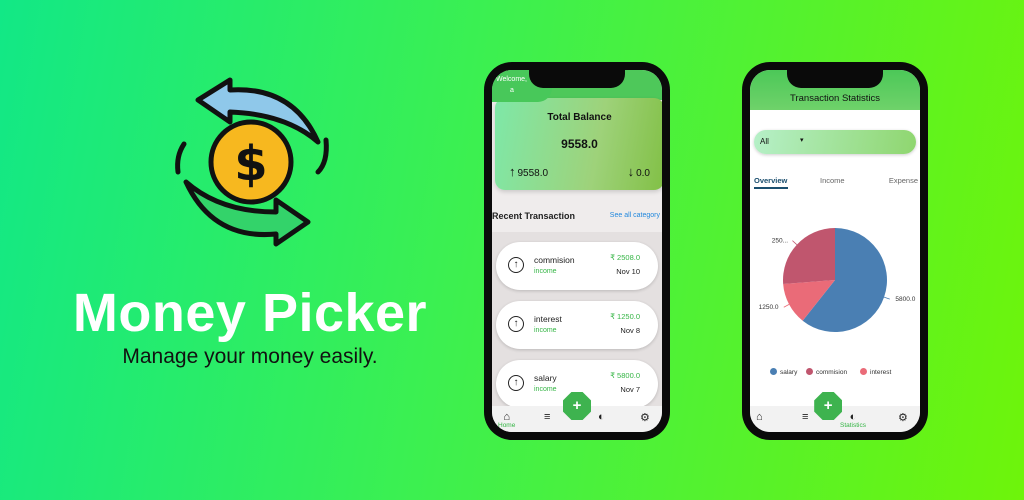 The image size is (1024, 500). I want to click on legend-label: commision, so click(832, 372).